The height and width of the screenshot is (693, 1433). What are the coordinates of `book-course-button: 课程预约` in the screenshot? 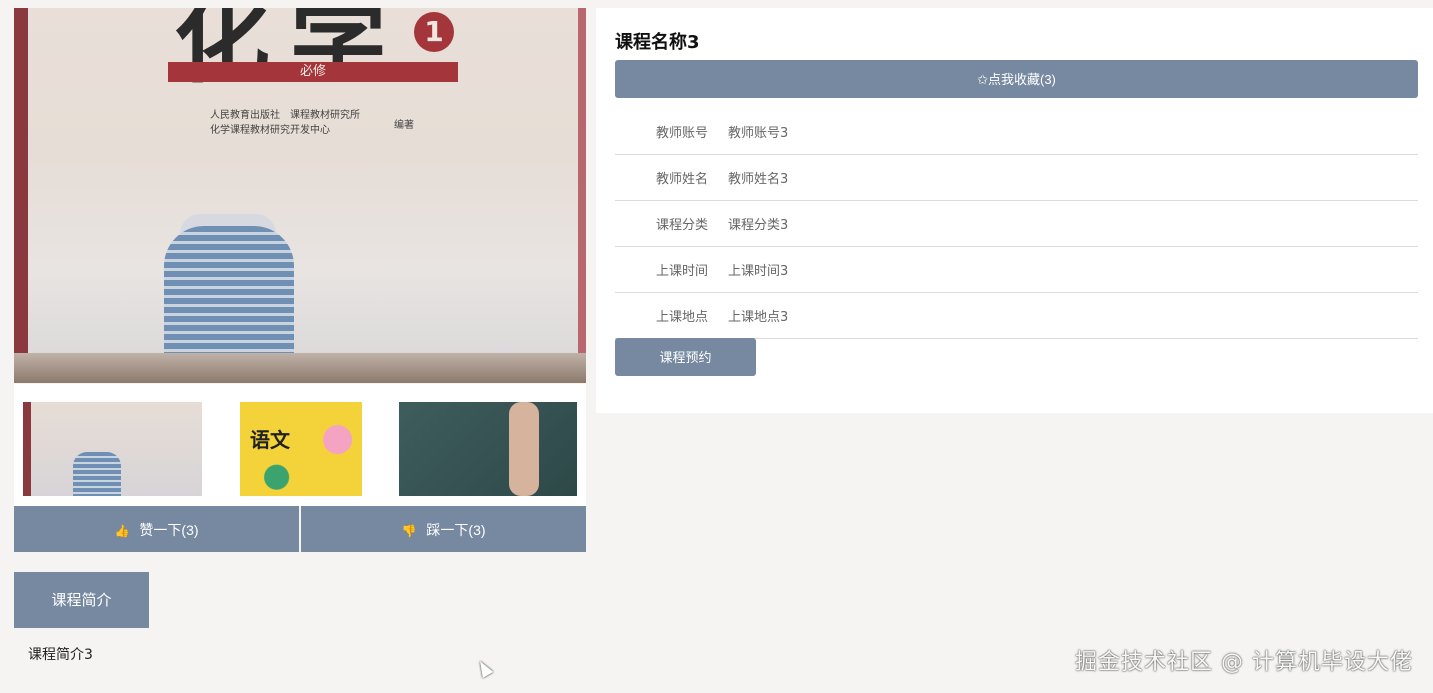 It's located at (685, 357).